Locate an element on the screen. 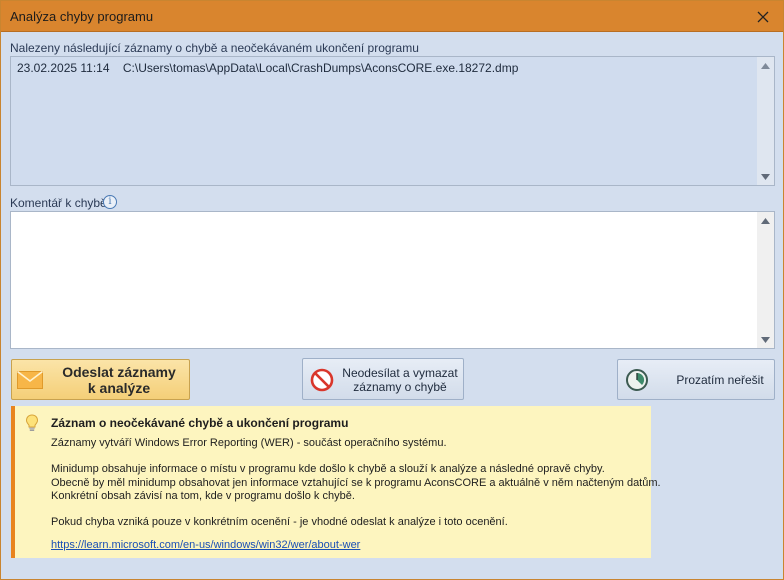 The height and width of the screenshot is (580, 784). comment-label: Komentář k chybě is located at coordinates (58, 203).